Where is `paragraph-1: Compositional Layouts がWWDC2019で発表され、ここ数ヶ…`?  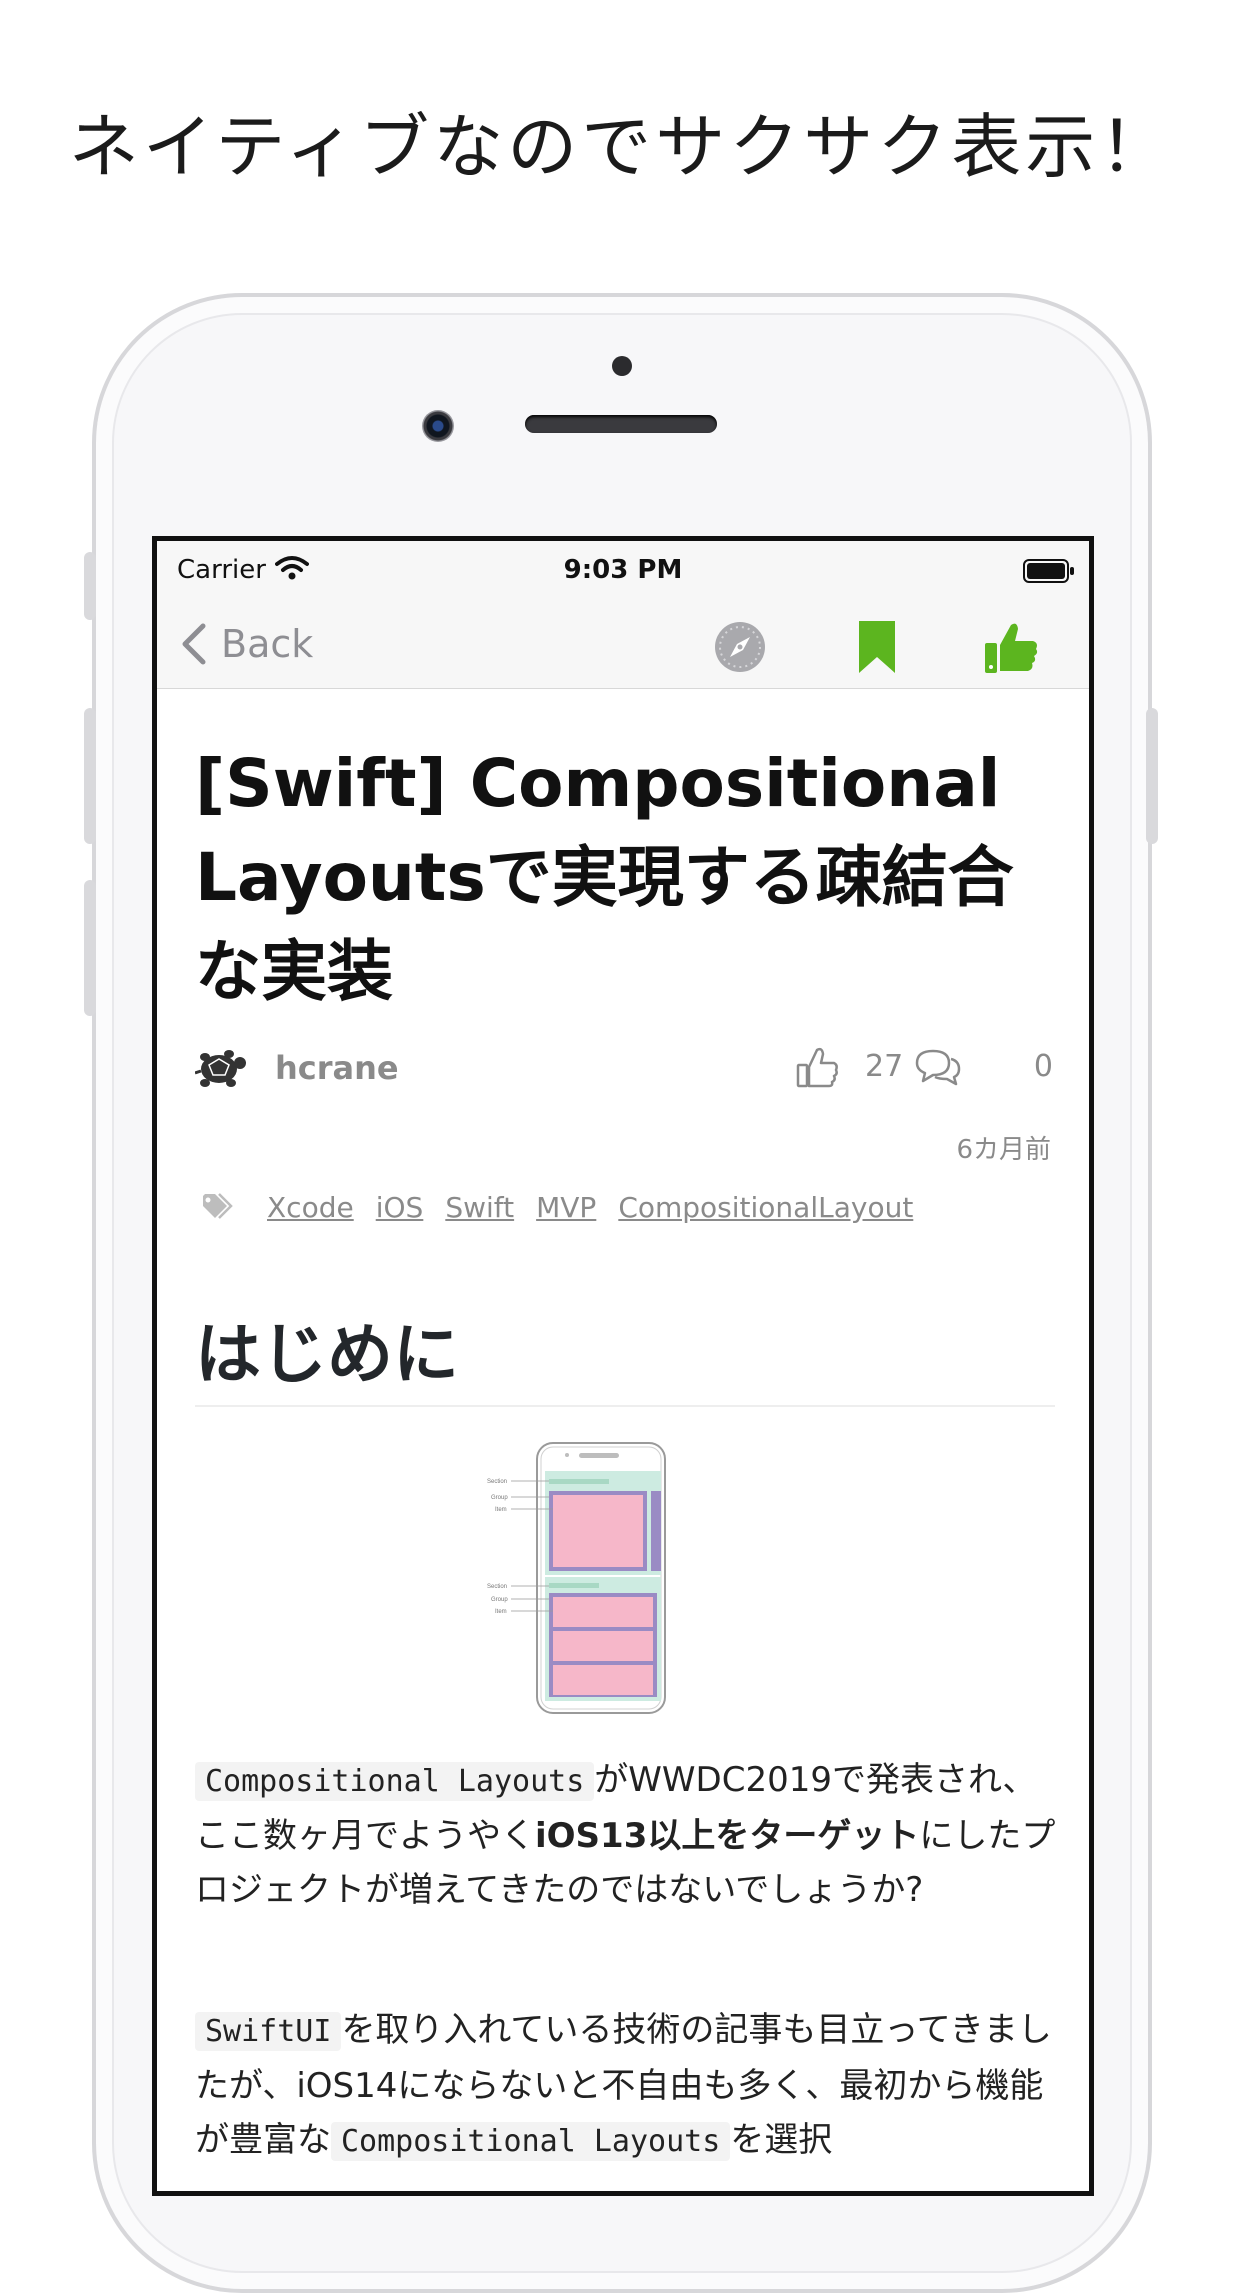
paragraph-1: Compositional Layouts がWWDC2019で発表され、ここ数ヶ… is located at coordinates (629, 1835).